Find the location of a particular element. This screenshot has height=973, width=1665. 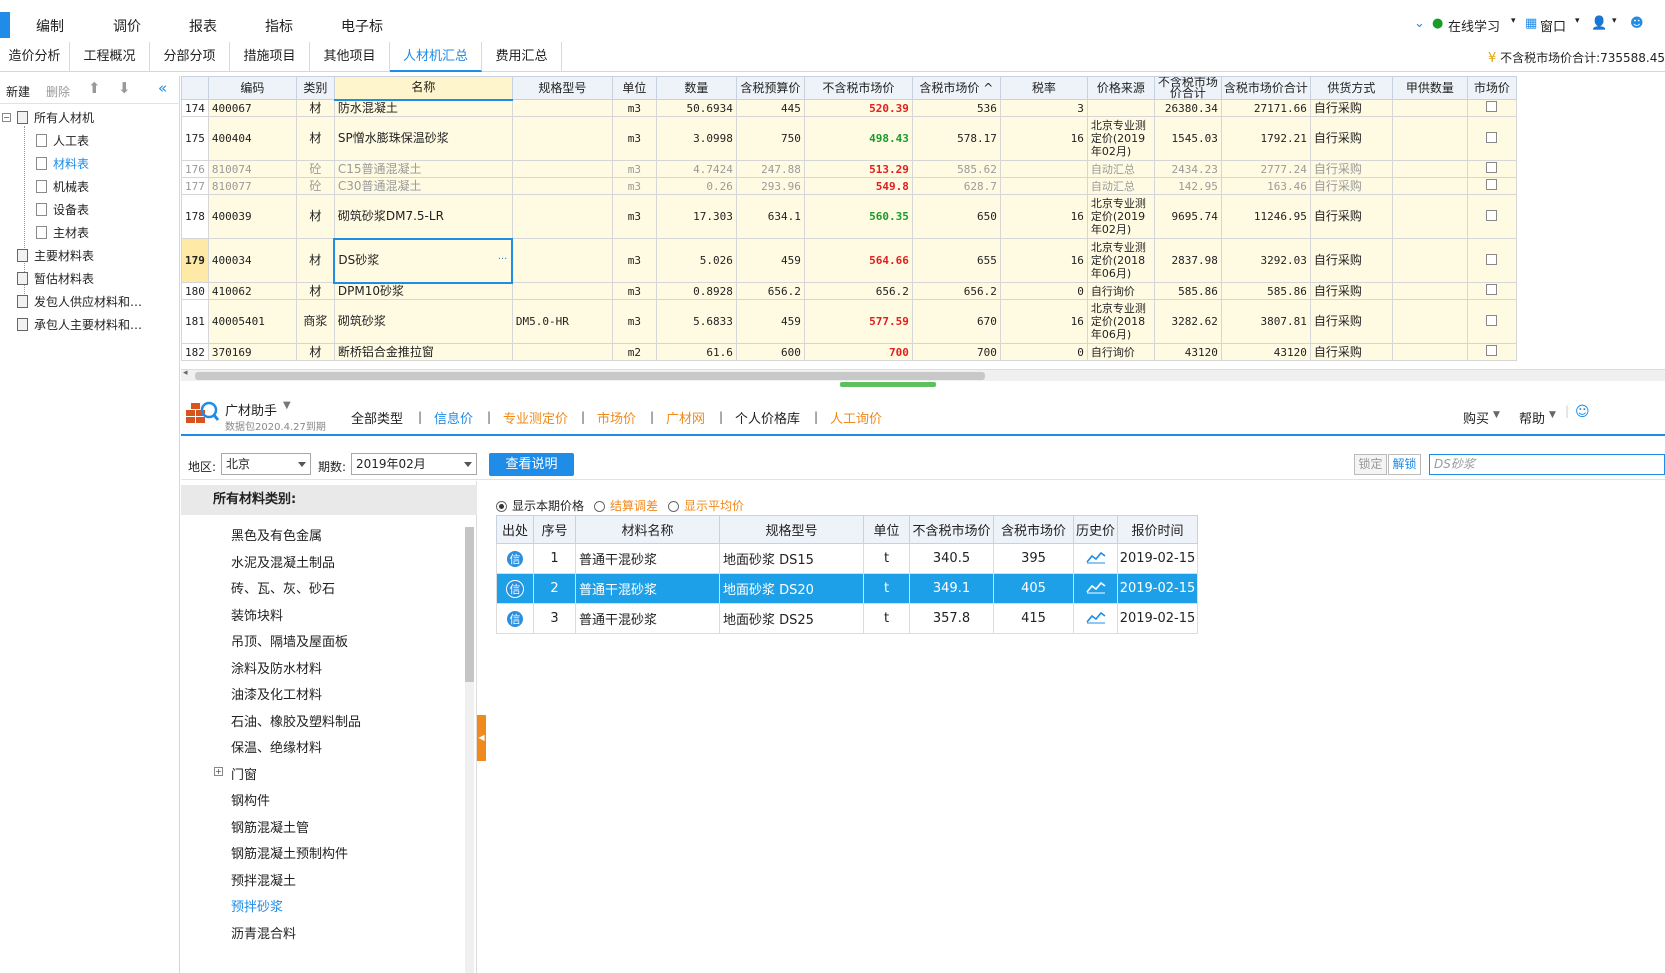

code-cell: 370169 is located at coordinates (252, 352).